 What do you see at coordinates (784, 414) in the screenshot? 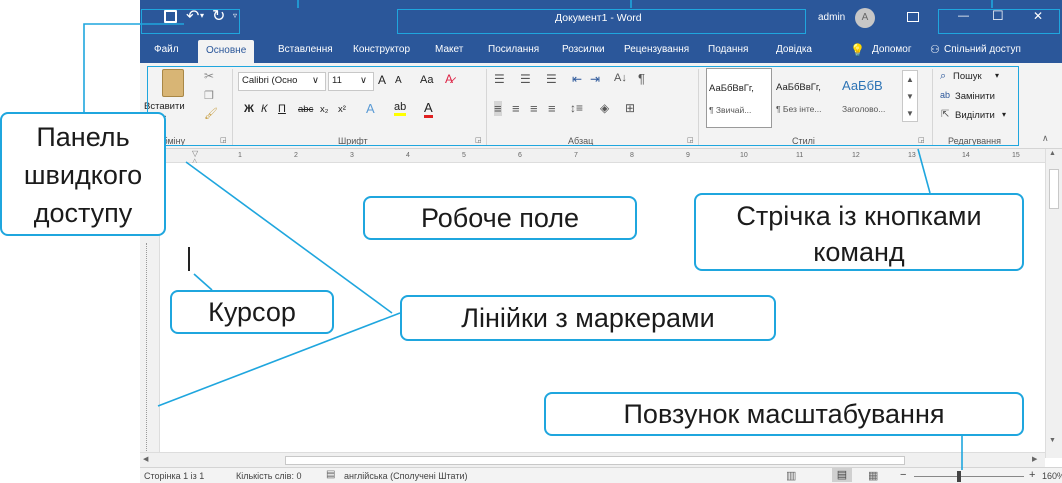
I see `callout-zoom-slider: Повзунок масштабування` at bounding box center [784, 414].